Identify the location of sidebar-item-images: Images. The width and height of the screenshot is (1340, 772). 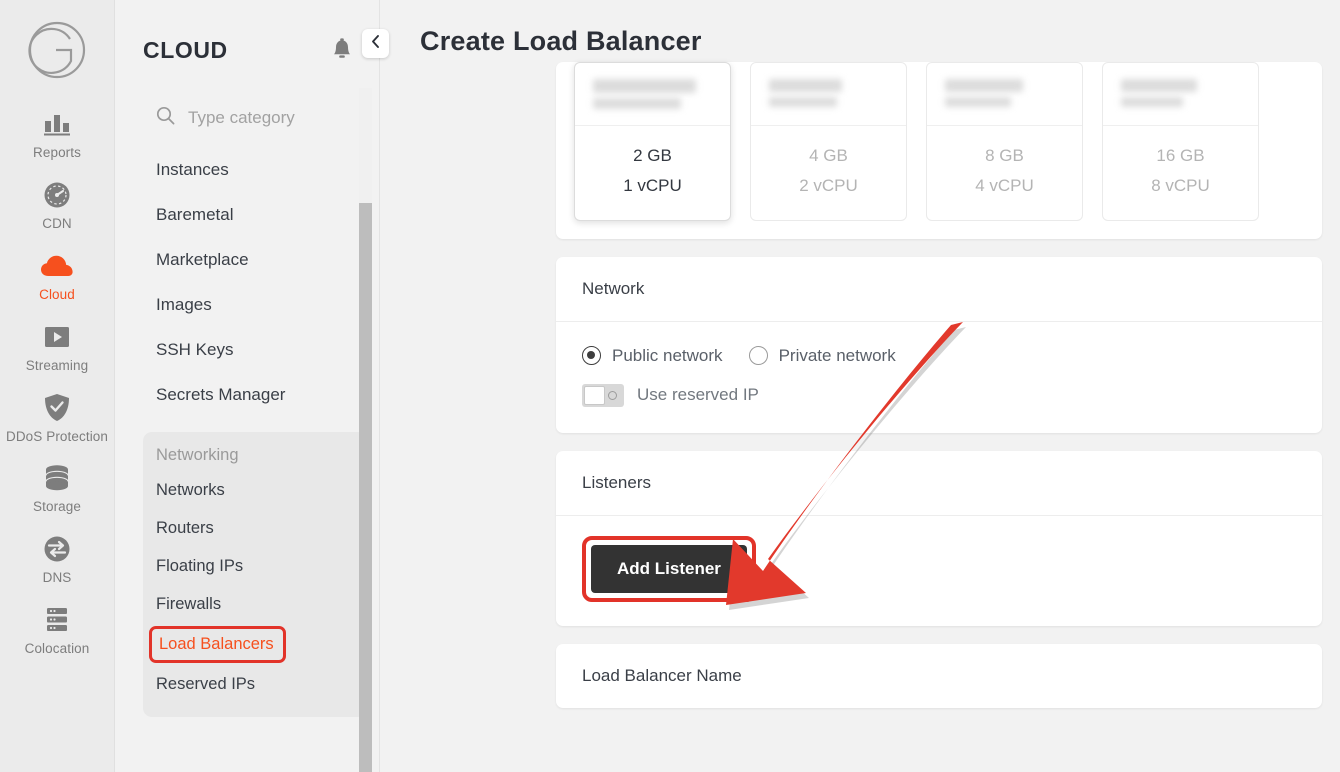
(247, 305).